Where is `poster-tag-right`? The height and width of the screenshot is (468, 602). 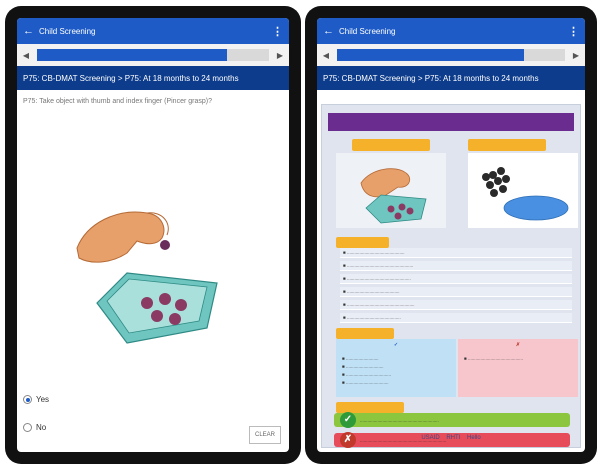
poster-tag-right is located at coordinates (507, 145).